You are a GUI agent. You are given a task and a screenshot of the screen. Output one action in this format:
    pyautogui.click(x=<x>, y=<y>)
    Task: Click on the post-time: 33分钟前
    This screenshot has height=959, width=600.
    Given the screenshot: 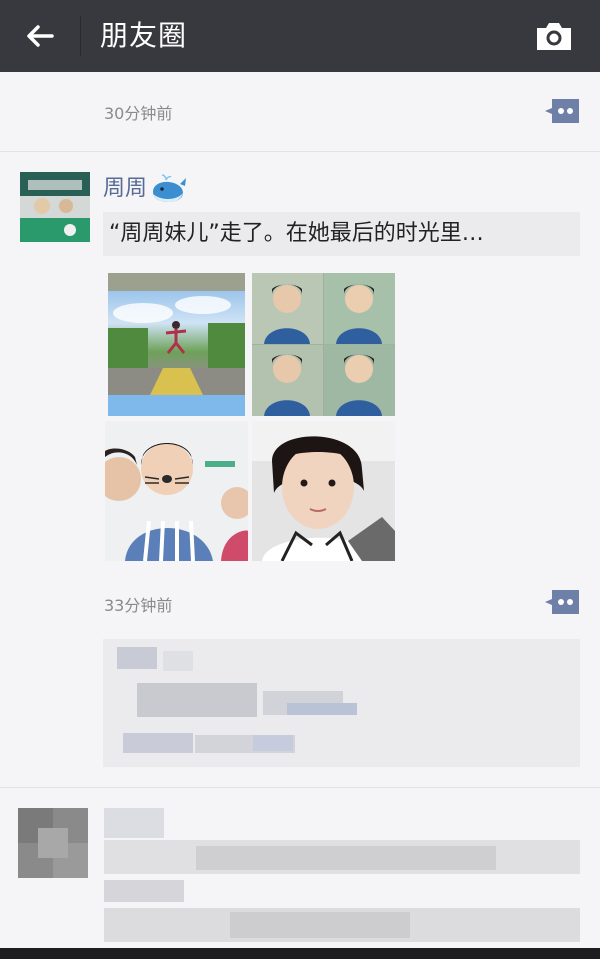 What is the action you would take?
    pyautogui.click(x=138, y=605)
    